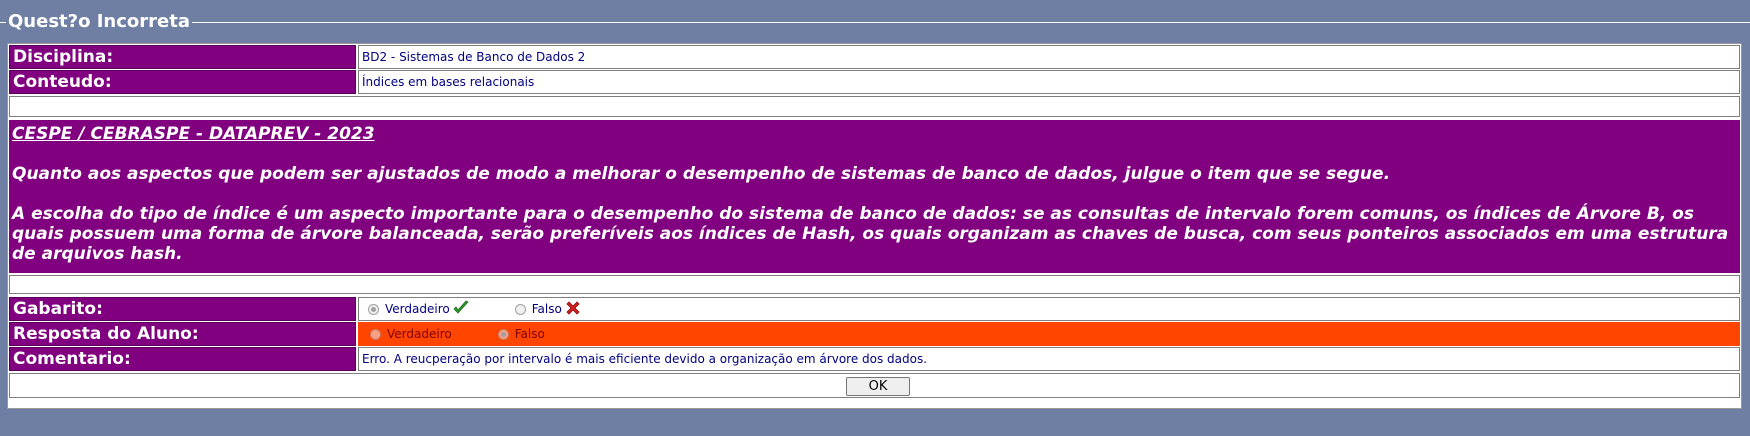 This screenshot has height=436, width=1750. Describe the element at coordinates (1049, 57) in the screenshot. I see `disciplina-value: BD2 - Sistemas de Banco de Dados 2` at that location.